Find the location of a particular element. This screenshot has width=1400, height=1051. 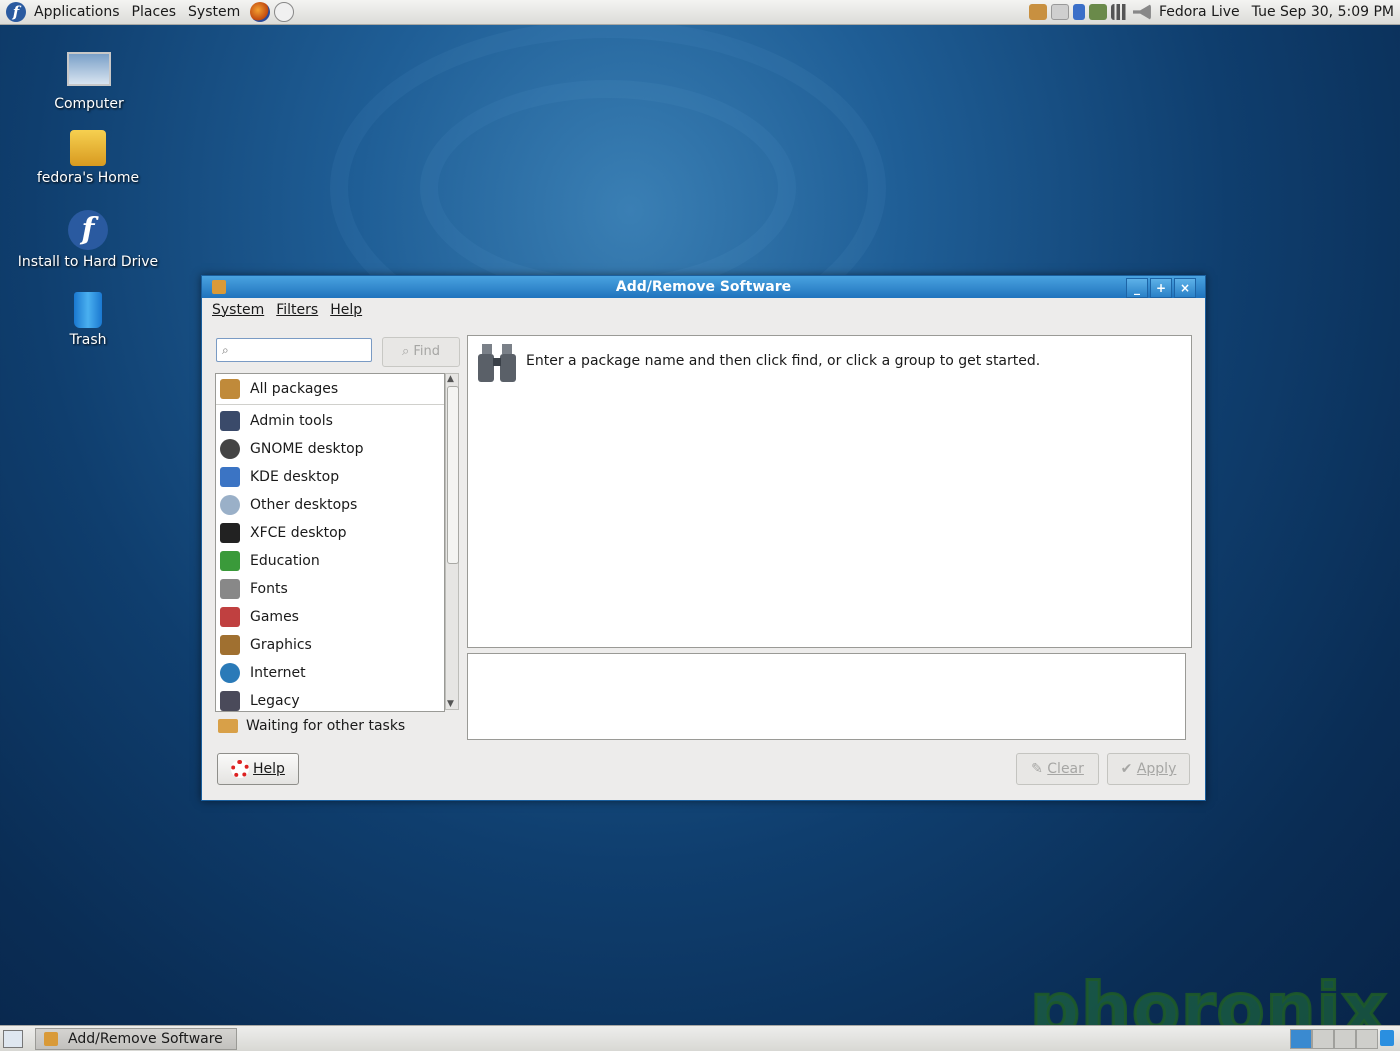

show-desktop-icon is located at coordinates (13, 1039).